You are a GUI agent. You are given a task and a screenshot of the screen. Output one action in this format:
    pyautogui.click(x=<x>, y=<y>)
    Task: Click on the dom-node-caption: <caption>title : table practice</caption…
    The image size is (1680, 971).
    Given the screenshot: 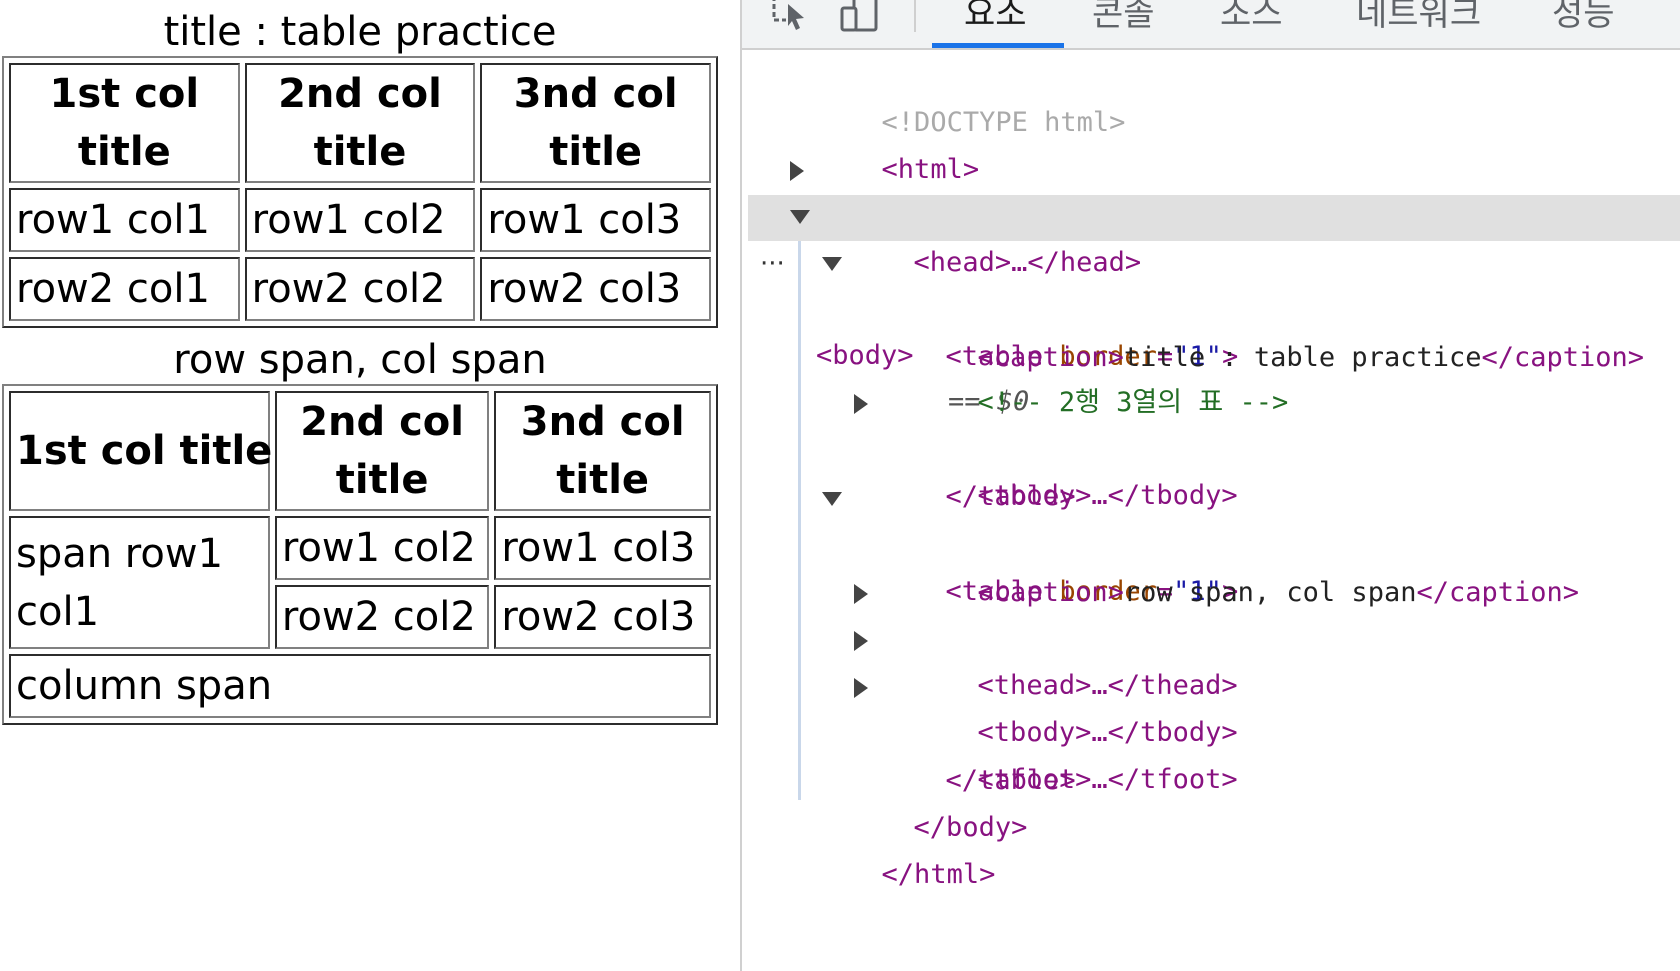 What is the action you would take?
    pyautogui.click(x=1262, y=331)
    